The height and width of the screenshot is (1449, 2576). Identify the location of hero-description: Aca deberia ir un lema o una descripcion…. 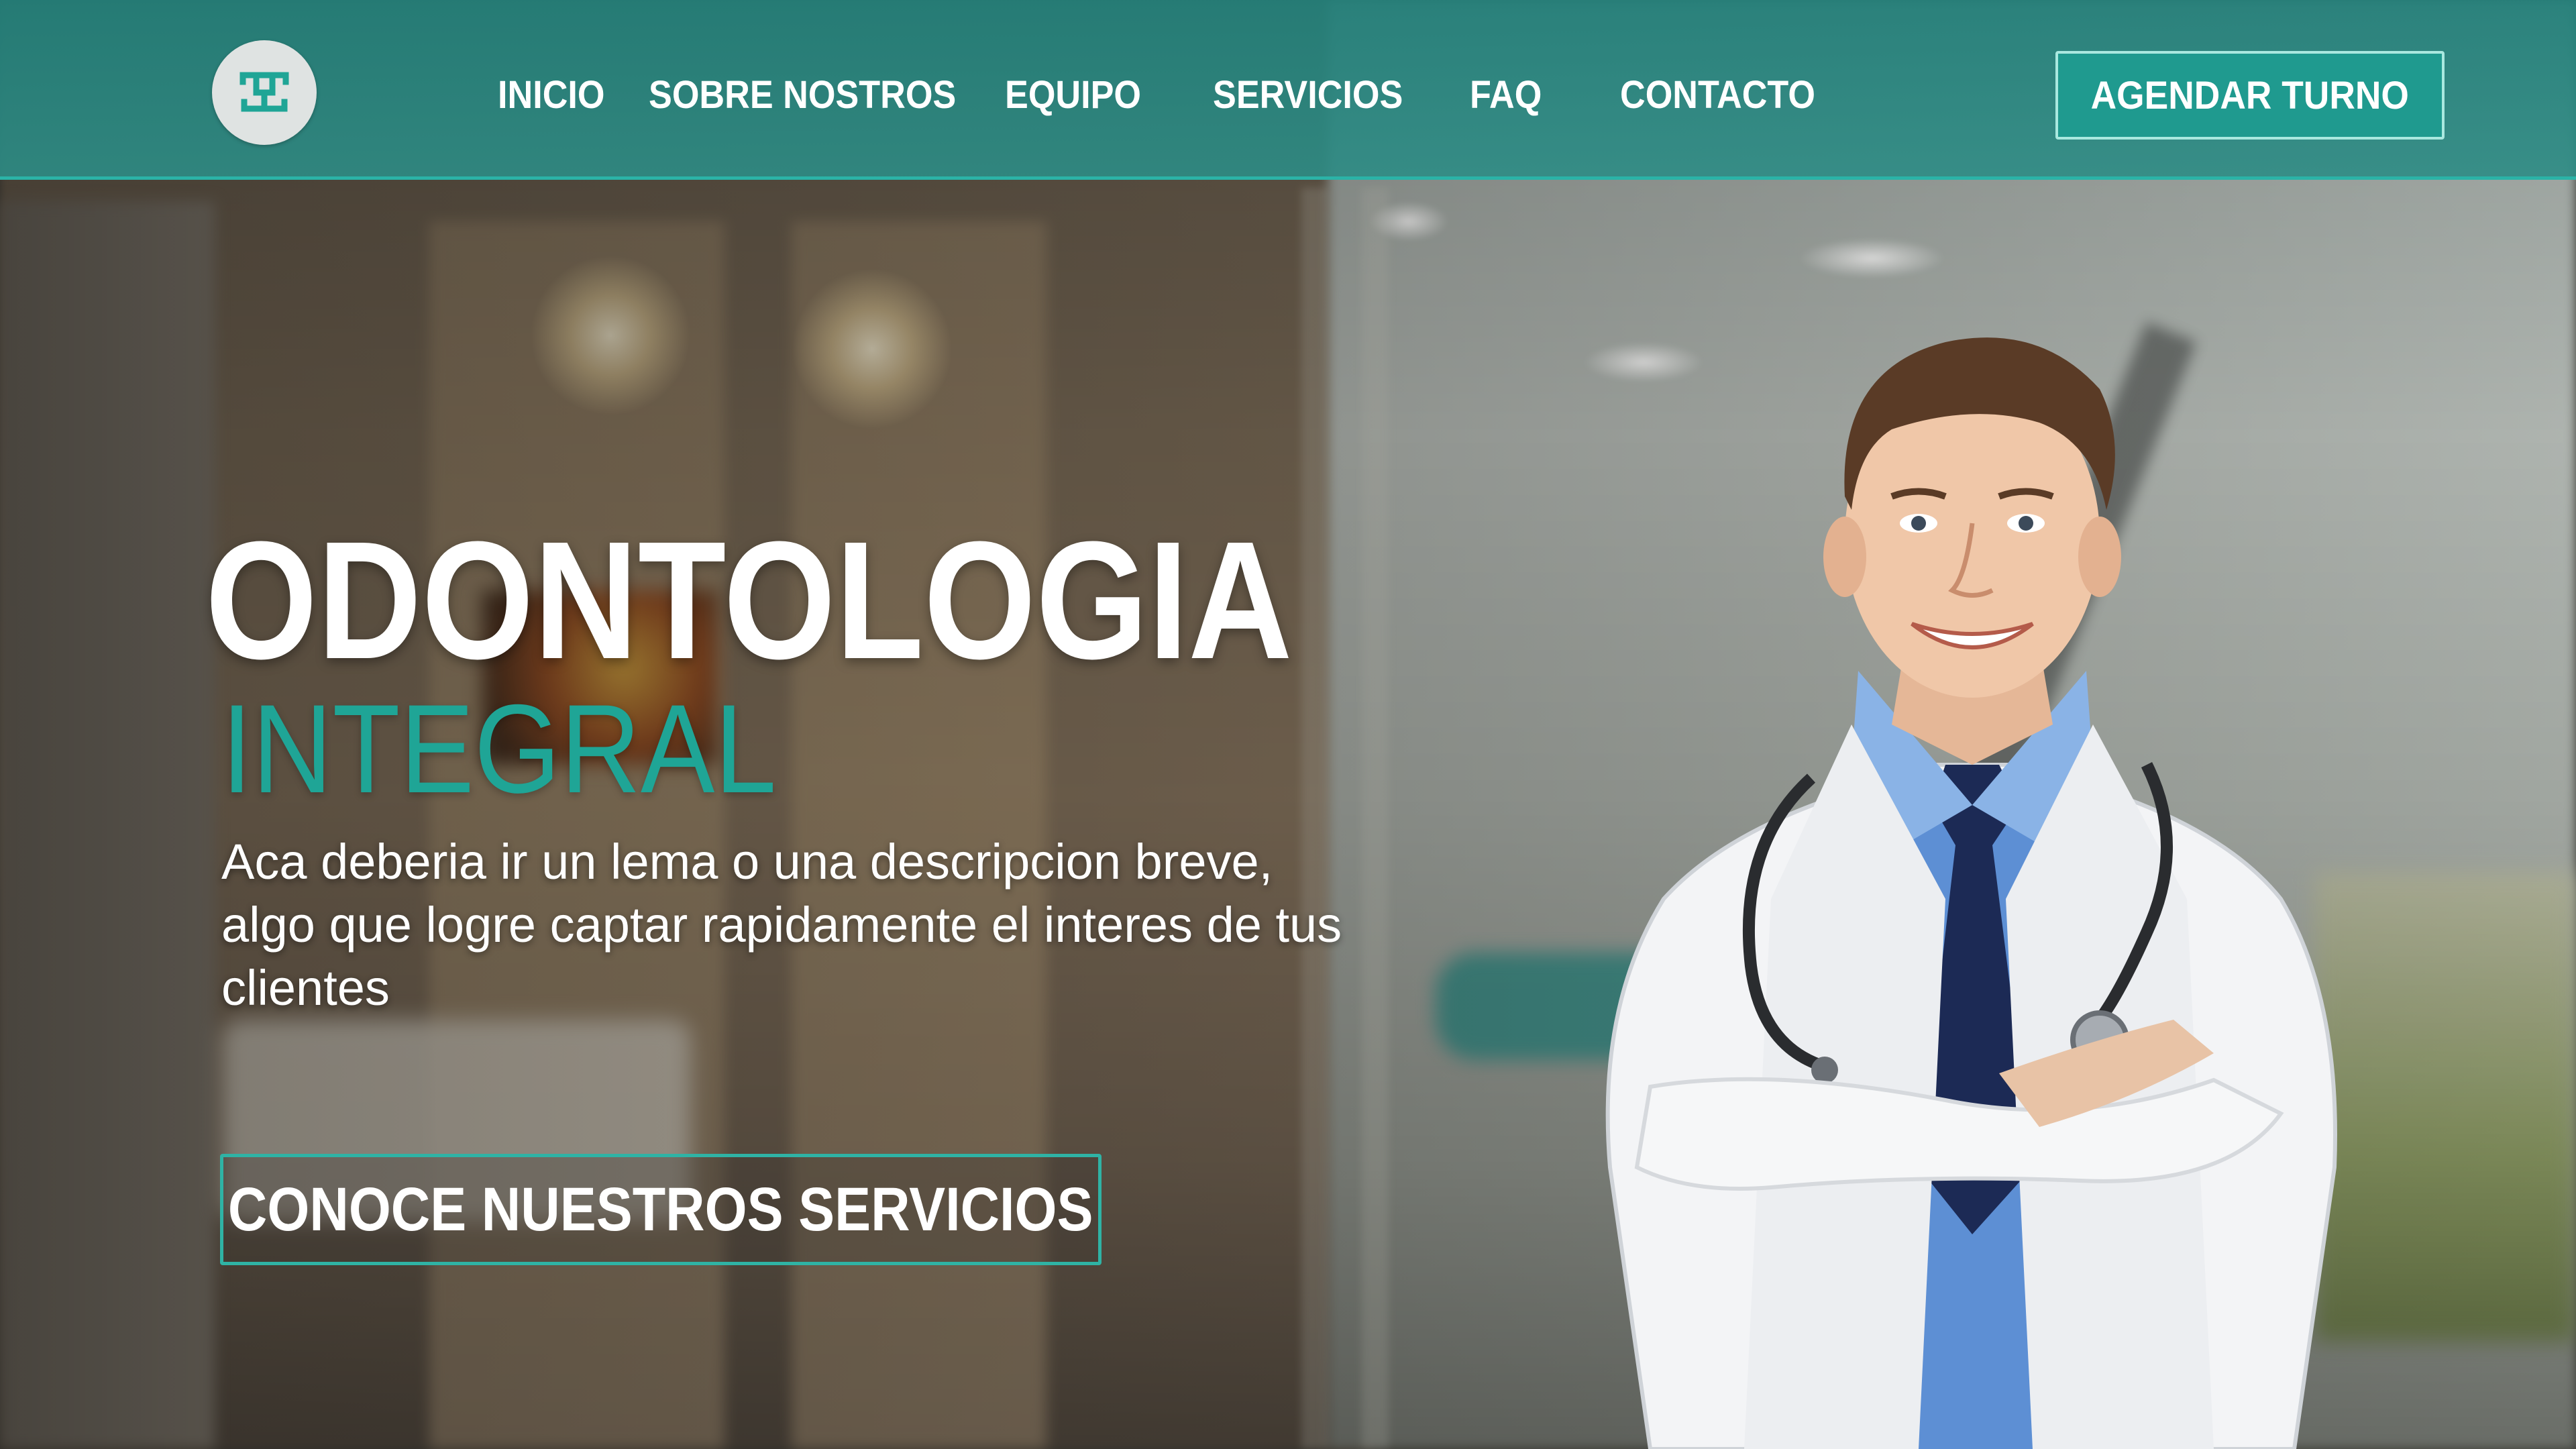
(781, 925).